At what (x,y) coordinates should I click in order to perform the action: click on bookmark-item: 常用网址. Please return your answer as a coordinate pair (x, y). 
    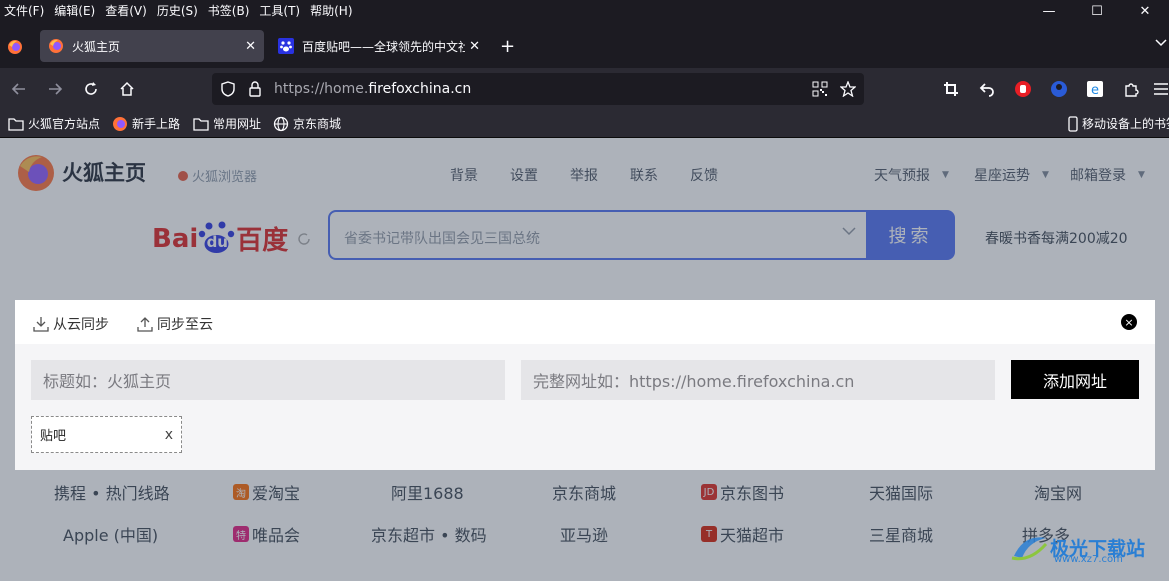
    Looking at the image, I should click on (227, 123).